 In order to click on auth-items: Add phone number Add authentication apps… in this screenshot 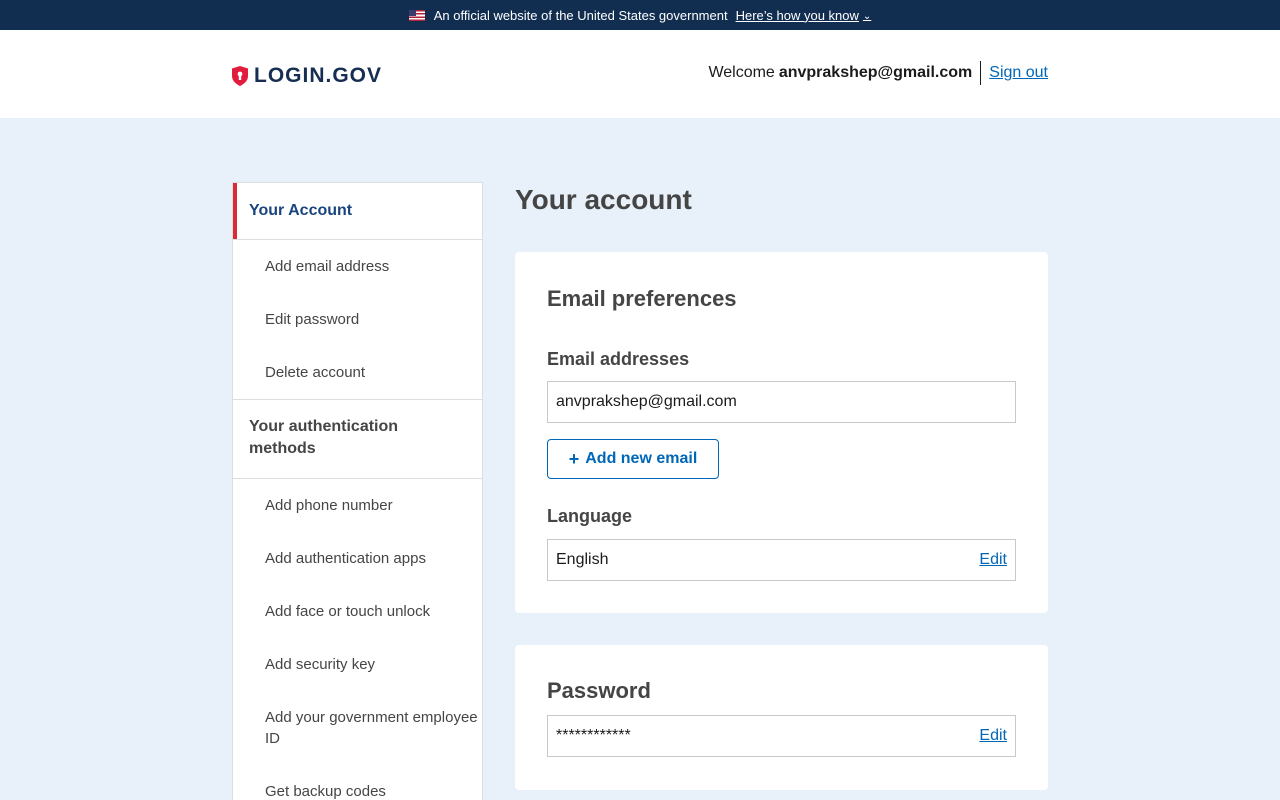, I will do `click(357, 639)`.